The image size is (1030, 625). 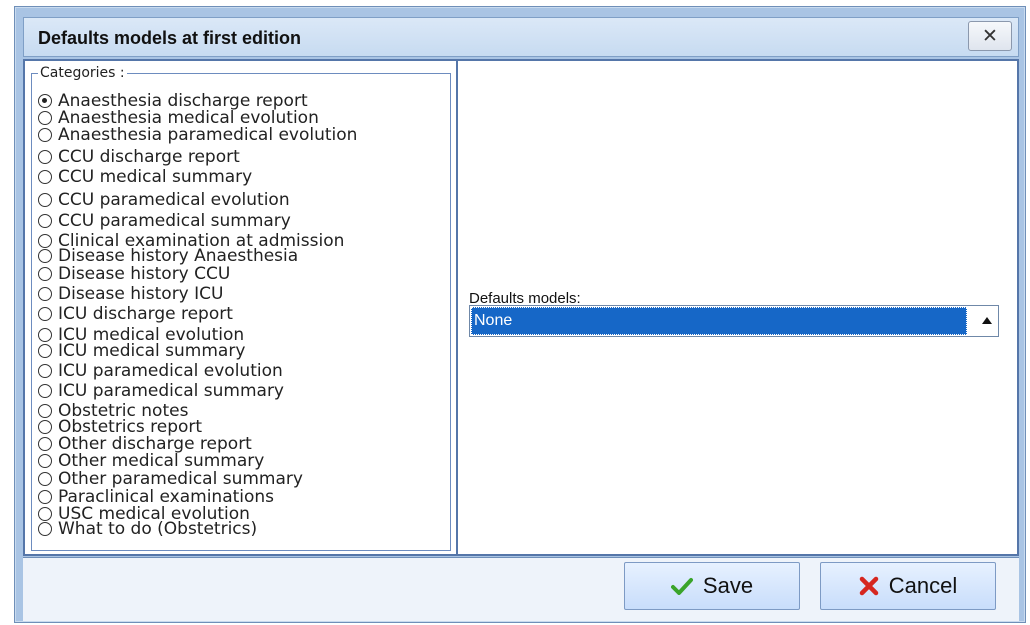 I want to click on category-radio-item: ICU discharge report, so click(x=135, y=314).